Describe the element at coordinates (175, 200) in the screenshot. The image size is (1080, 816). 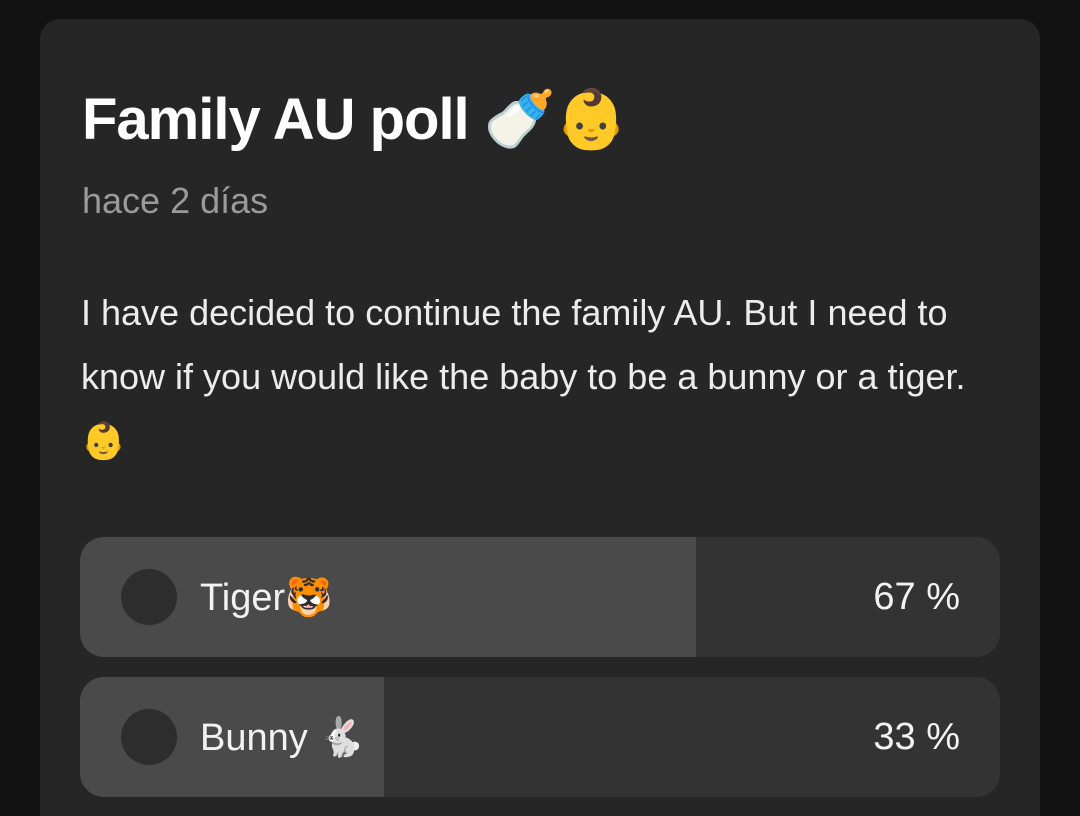
I see `post-timestamp: hace 2 días` at that location.